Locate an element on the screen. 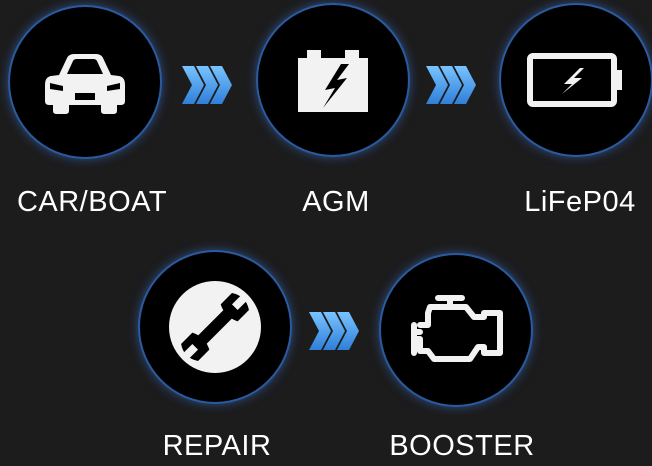 The image size is (652, 466). mode-label-agm: AGM is located at coordinates (336, 202).